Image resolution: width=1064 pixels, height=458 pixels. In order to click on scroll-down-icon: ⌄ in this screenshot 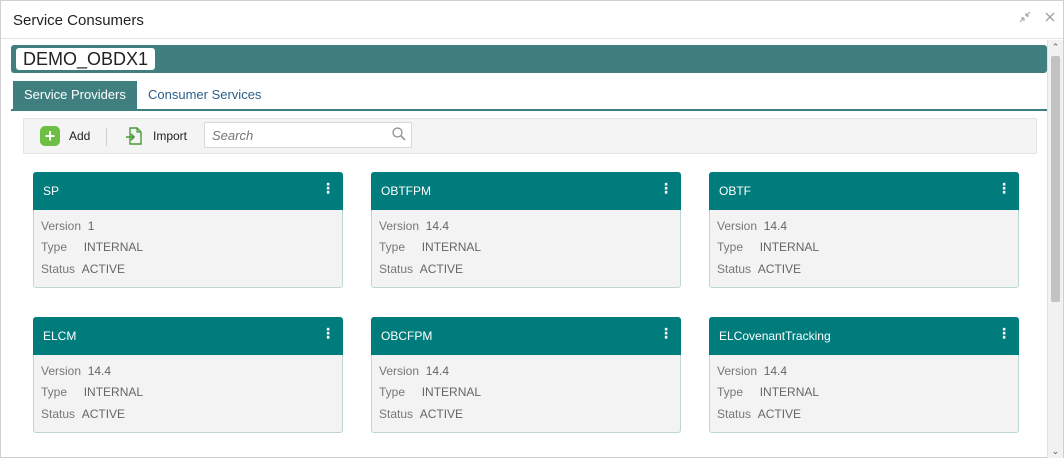, I will do `click(1055, 451)`.